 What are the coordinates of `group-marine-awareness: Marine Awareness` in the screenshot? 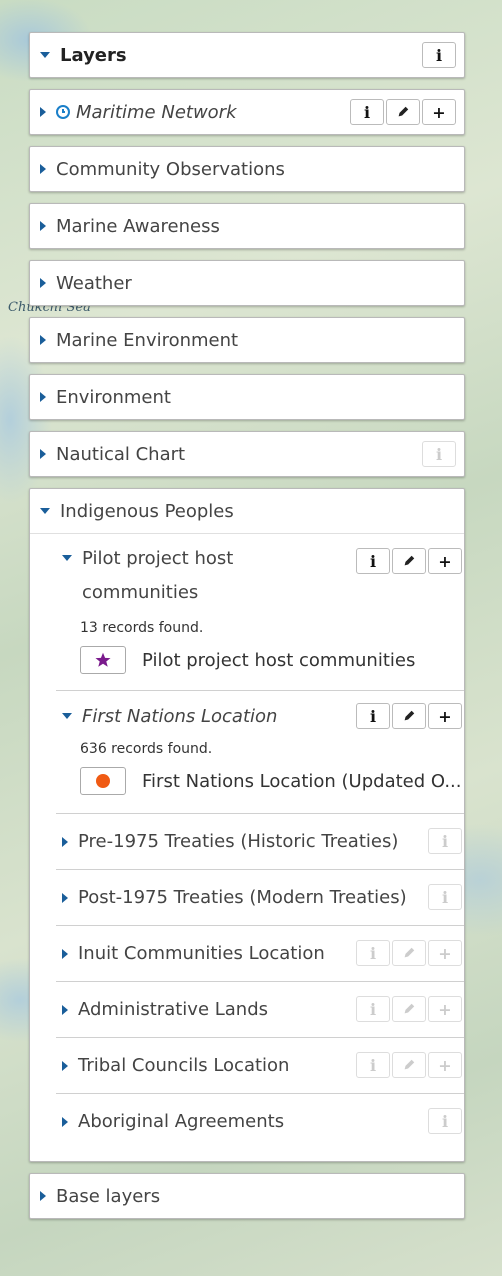 It's located at (247, 226).